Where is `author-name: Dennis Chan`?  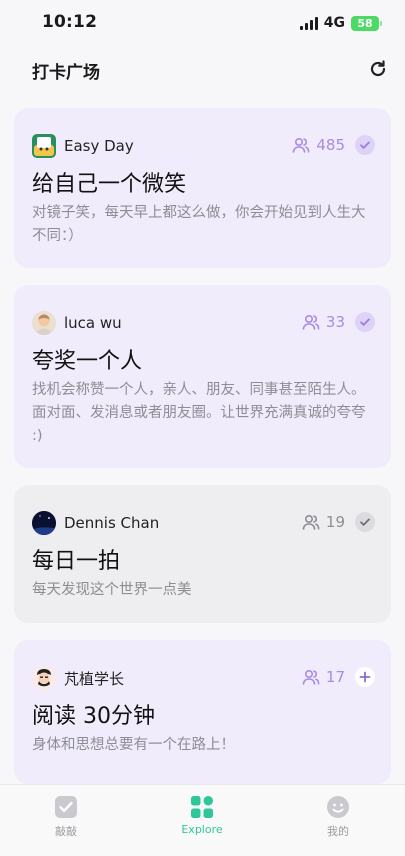 author-name: Dennis Chan is located at coordinates (112, 523).